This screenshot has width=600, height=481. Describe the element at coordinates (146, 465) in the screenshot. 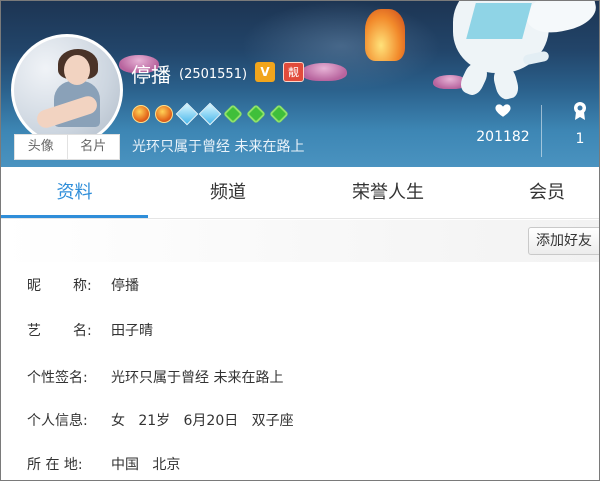

I see `location-value: 中国 北京` at that location.